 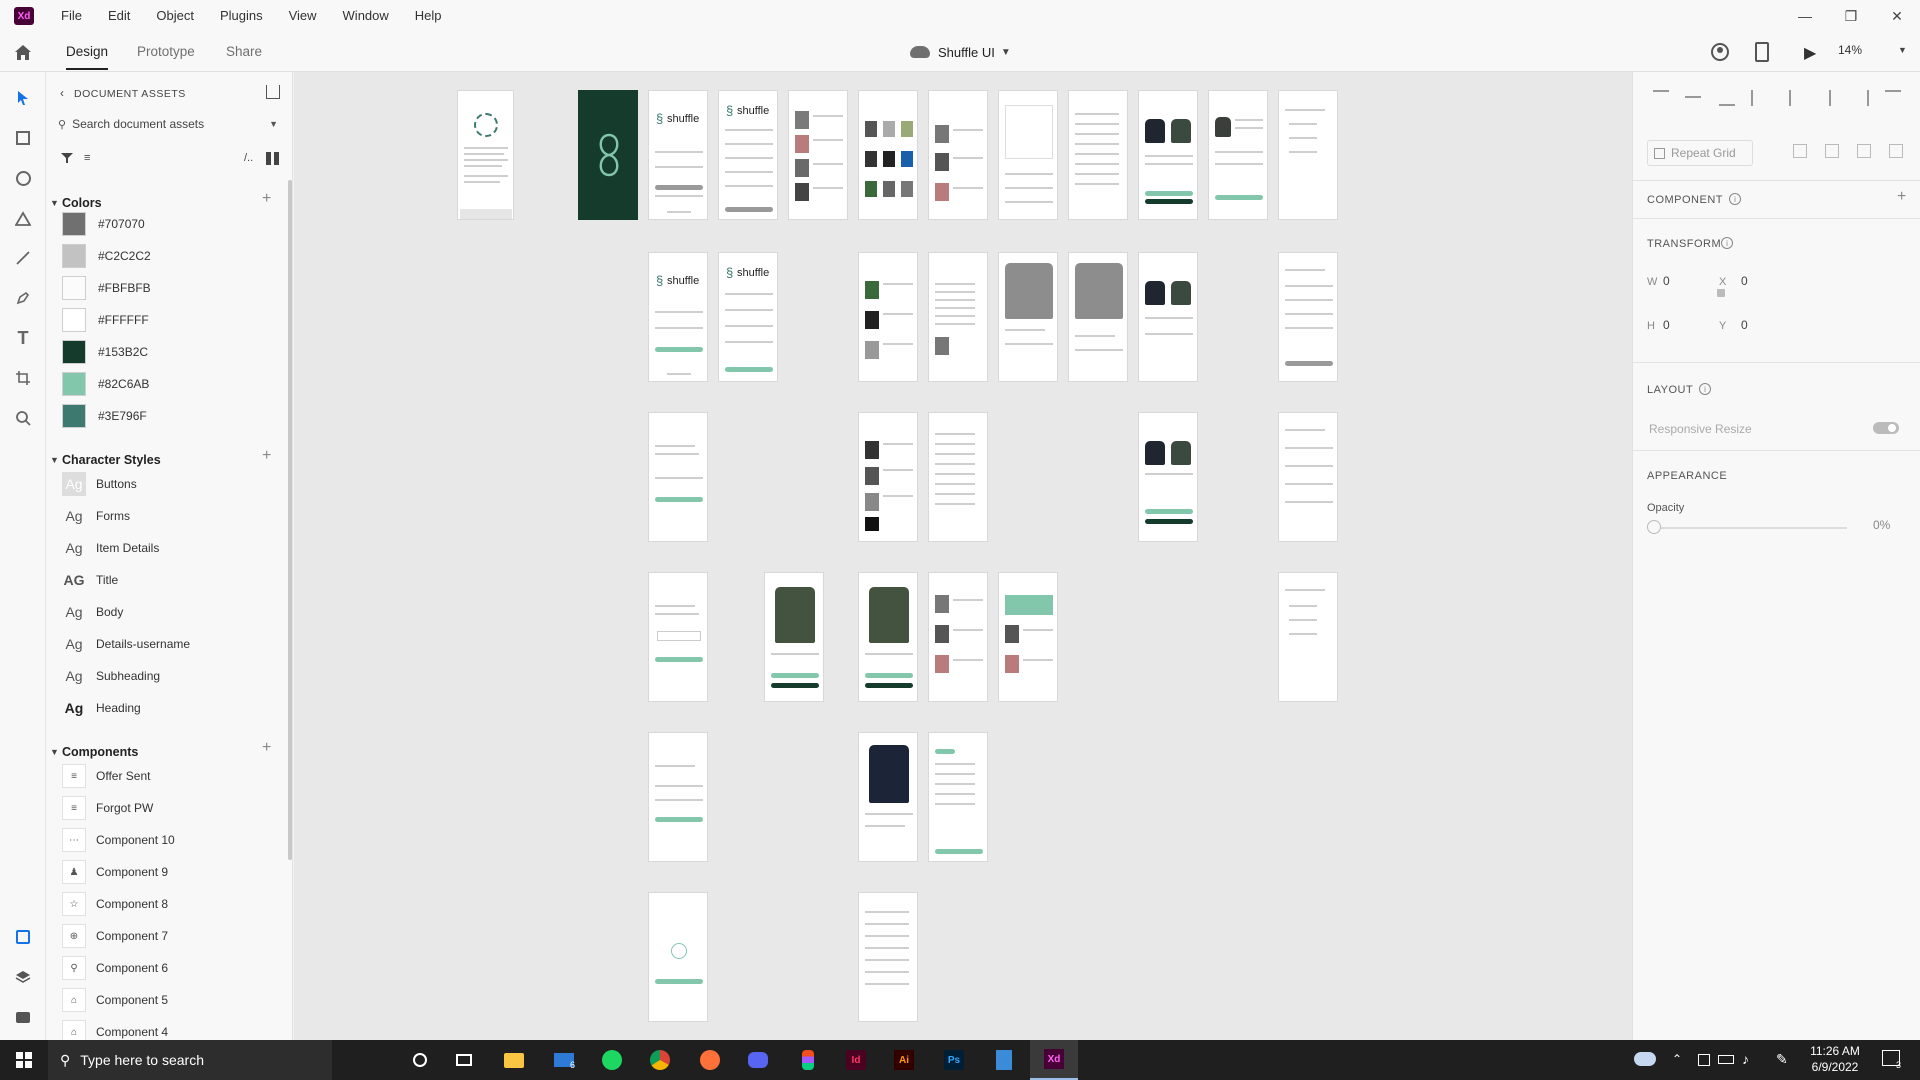 What do you see at coordinates (888, 957) in the screenshot?
I see `artboard-settings` at bounding box center [888, 957].